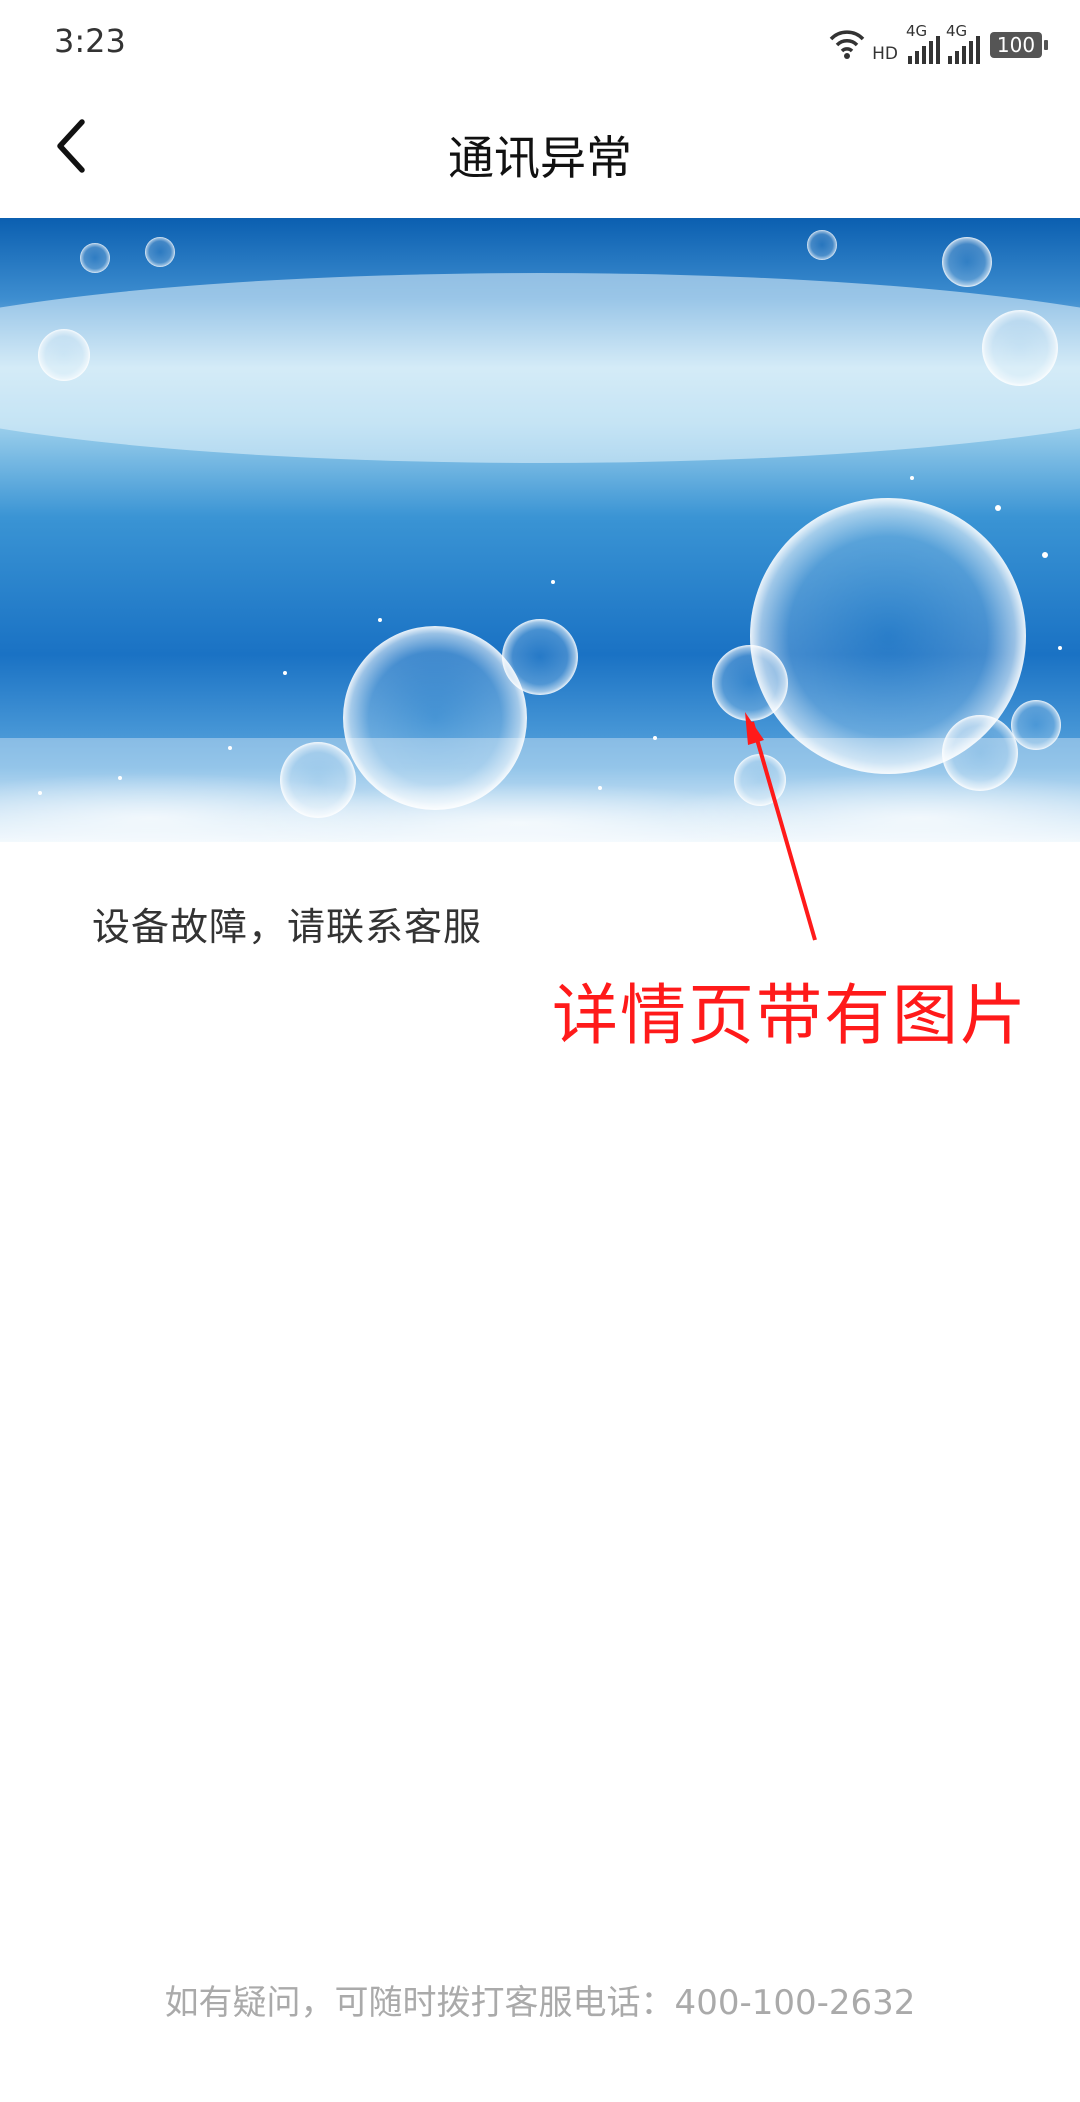 Image resolution: width=1080 pixels, height=2102 pixels. I want to click on hd-label: HD, so click(885, 54).